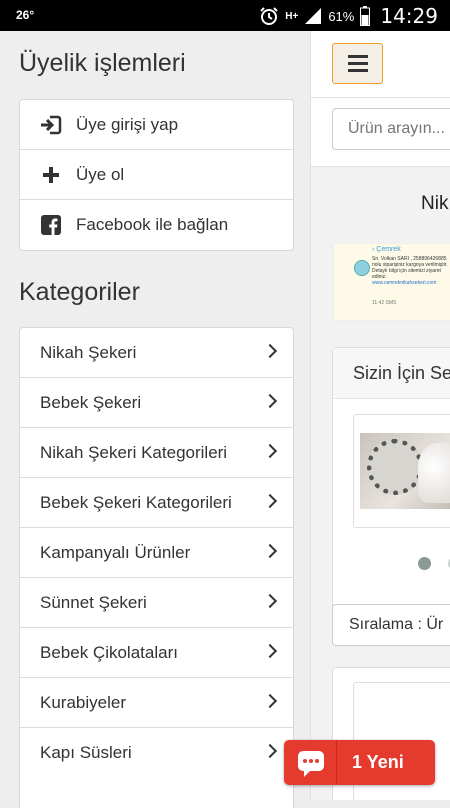  I want to click on sidebar-item-category: Bebek Şekeri Kategorileri, so click(156, 503).